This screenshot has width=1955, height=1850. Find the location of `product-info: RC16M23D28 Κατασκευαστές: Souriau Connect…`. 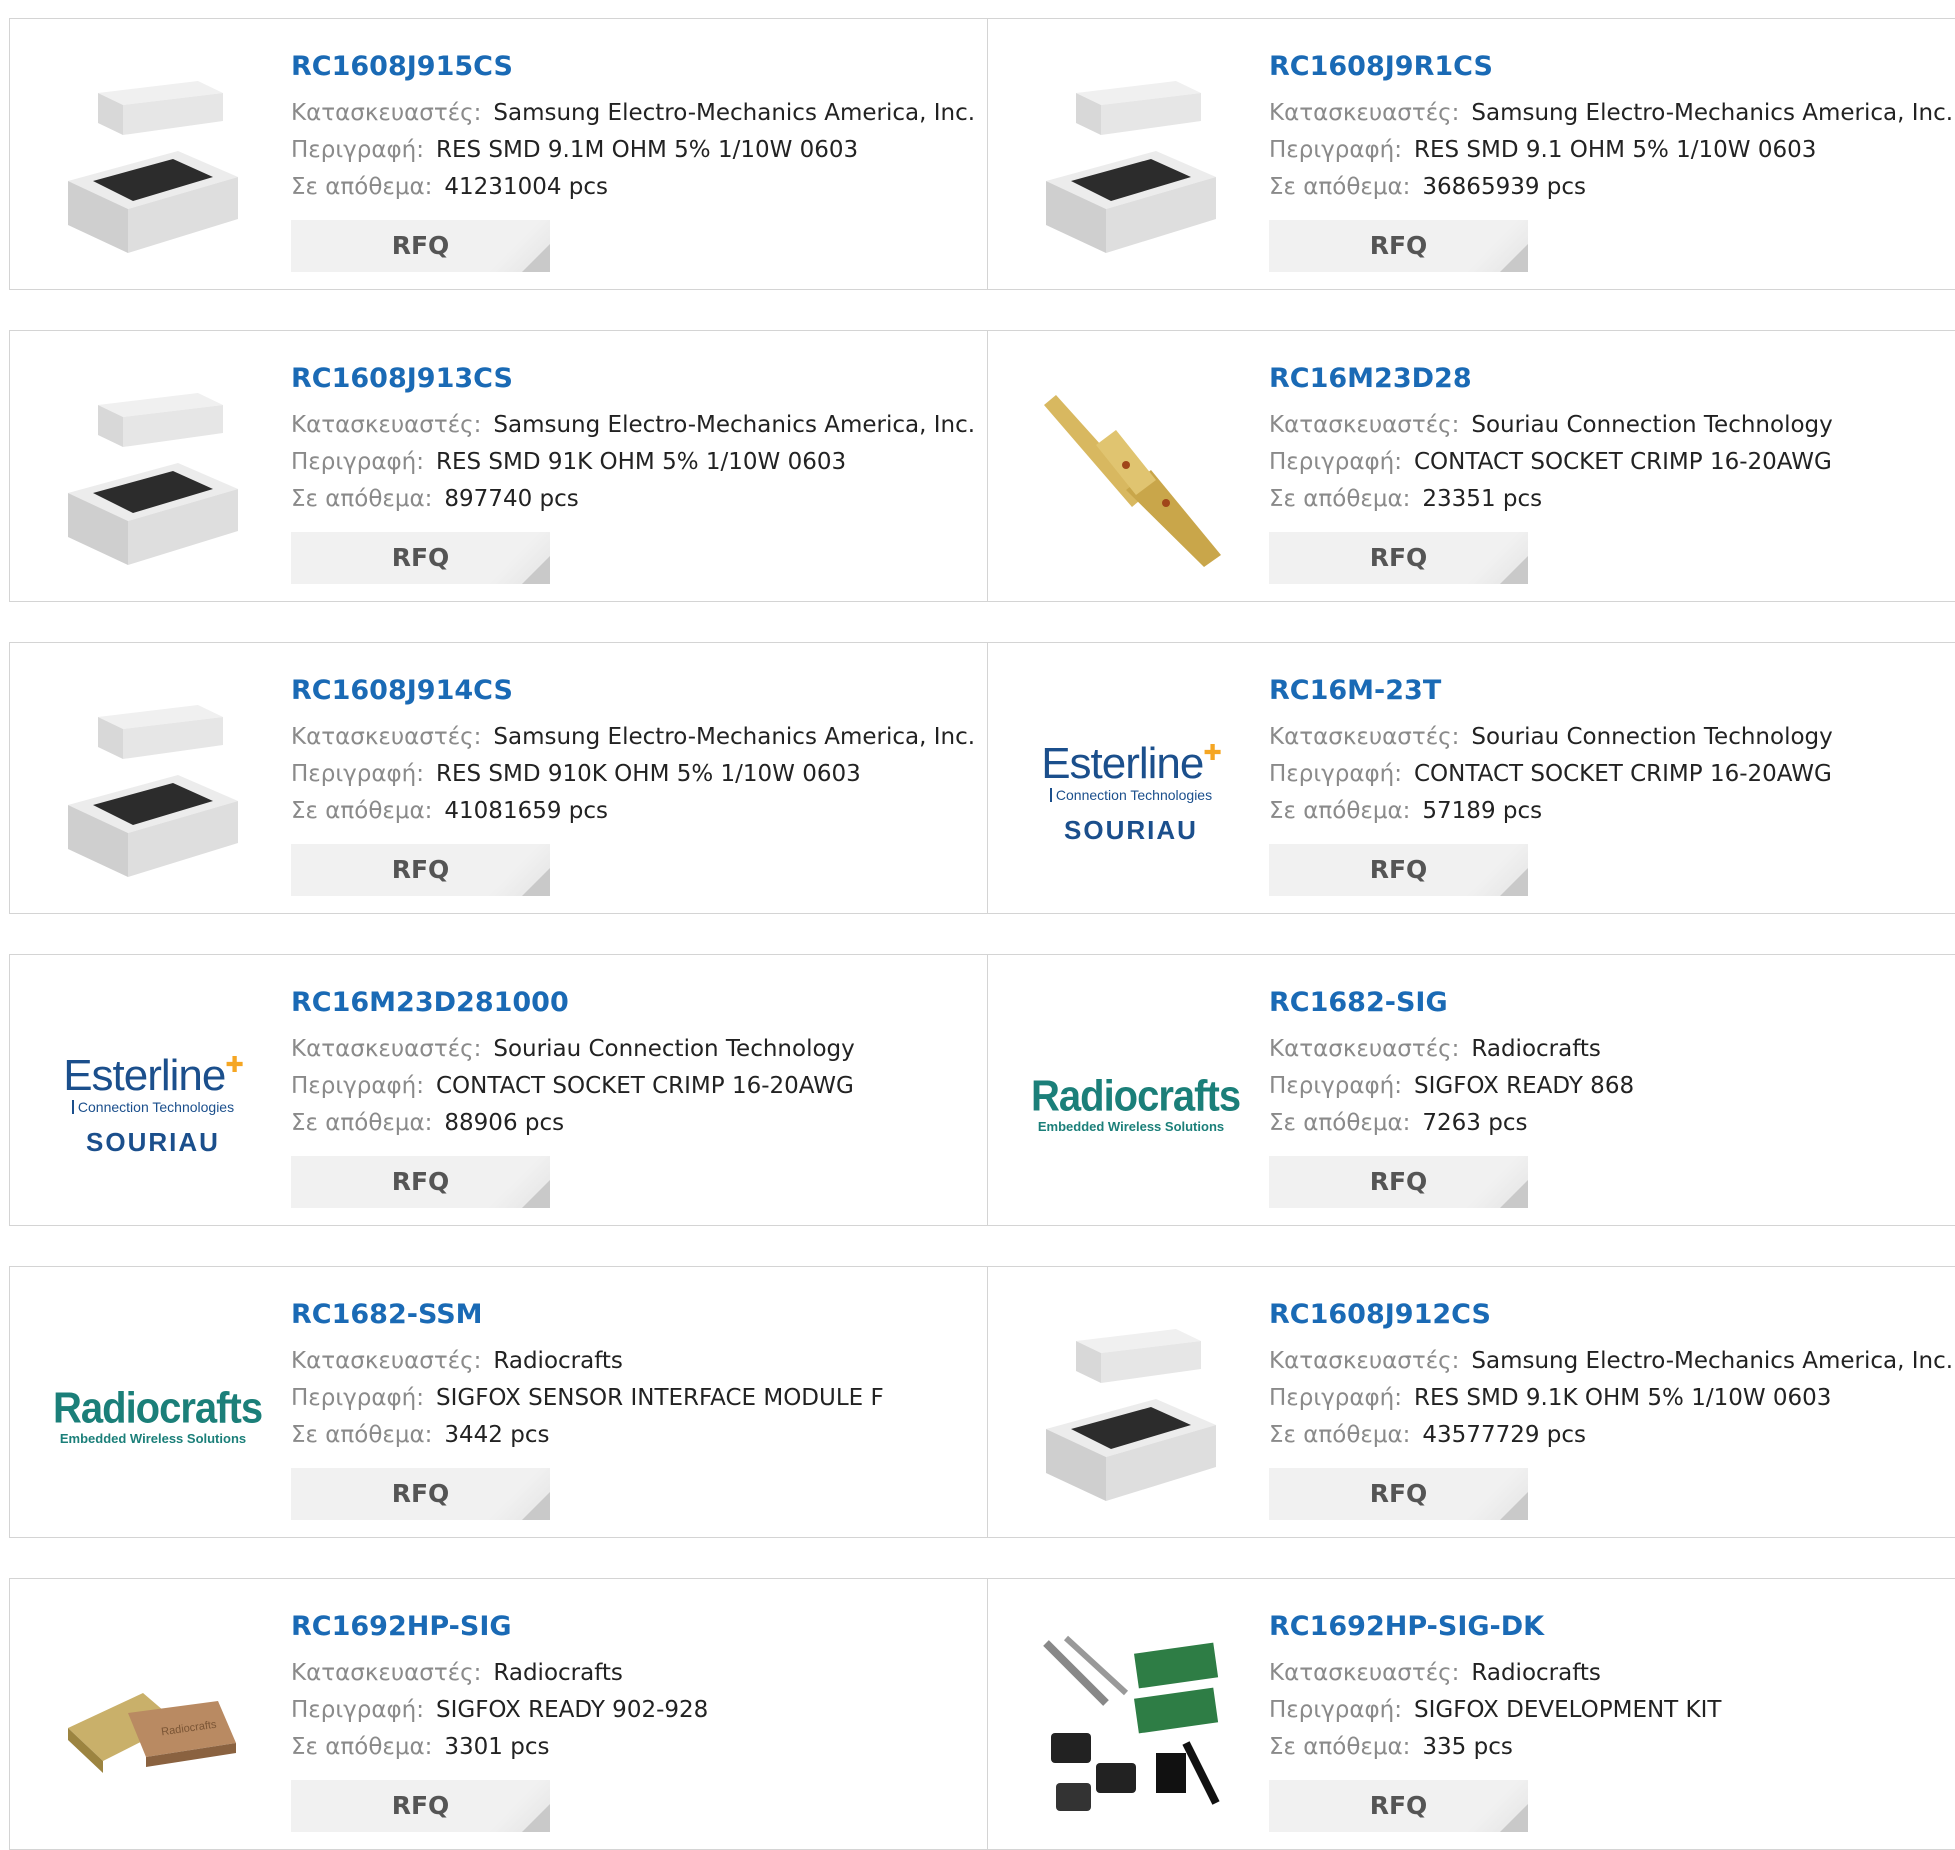

product-info: RC16M23D28 Κατασκευαστές: Souriau Connect… is located at coordinates (1607, 439).